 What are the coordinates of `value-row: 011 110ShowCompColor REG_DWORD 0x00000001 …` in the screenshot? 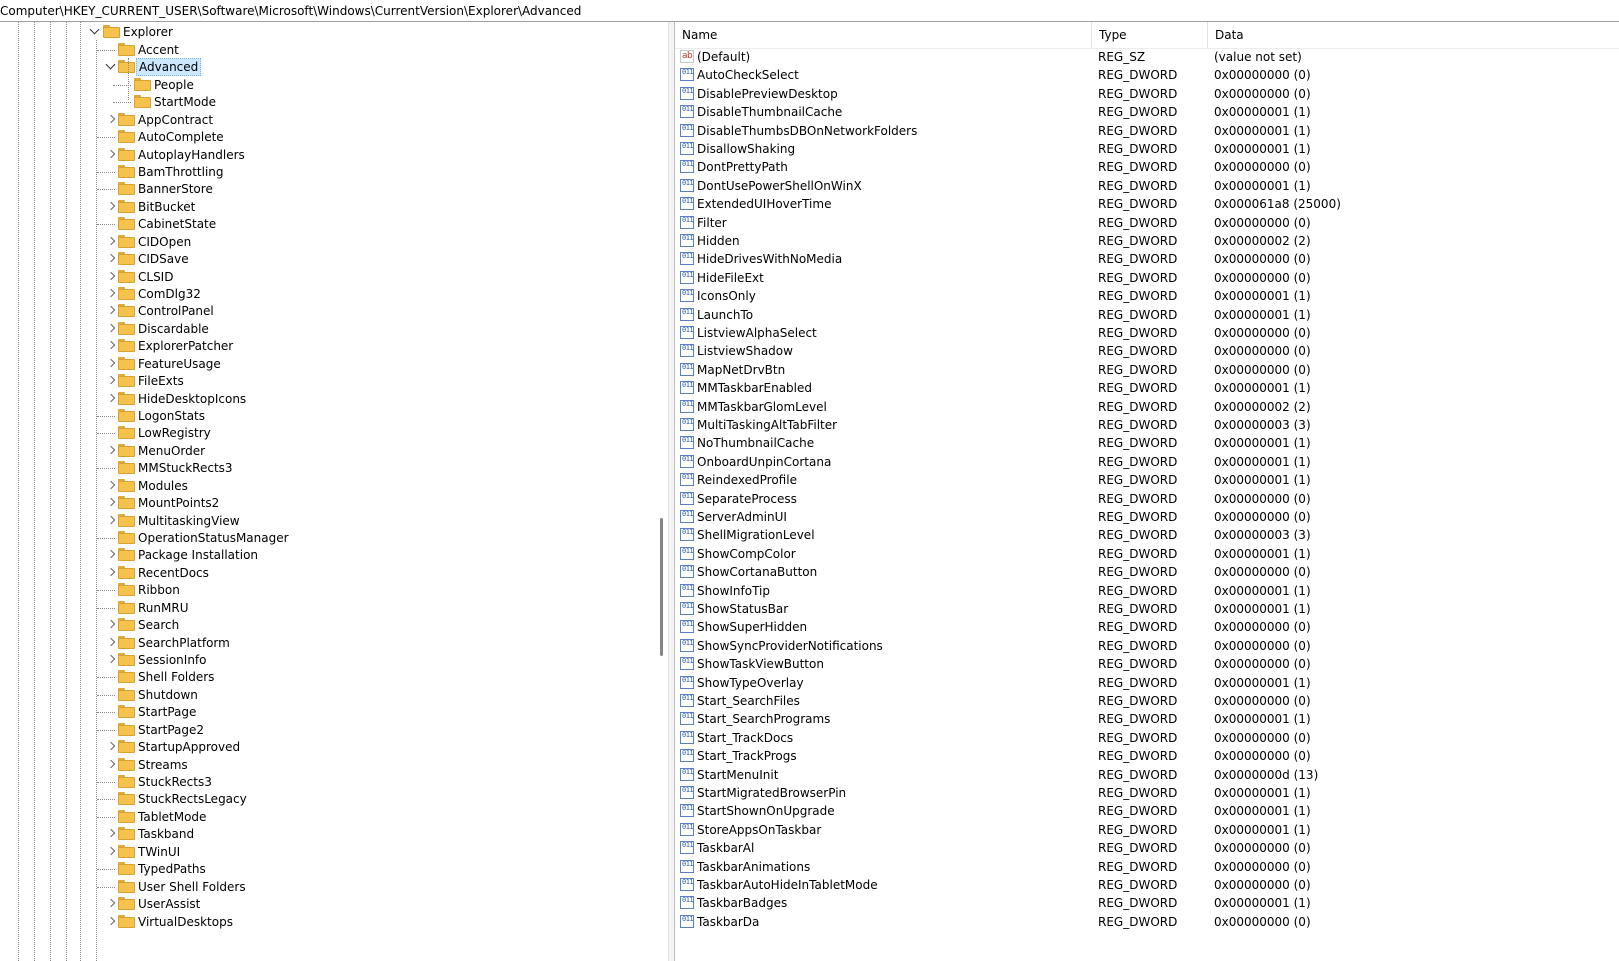 It's located at (1147, 554).